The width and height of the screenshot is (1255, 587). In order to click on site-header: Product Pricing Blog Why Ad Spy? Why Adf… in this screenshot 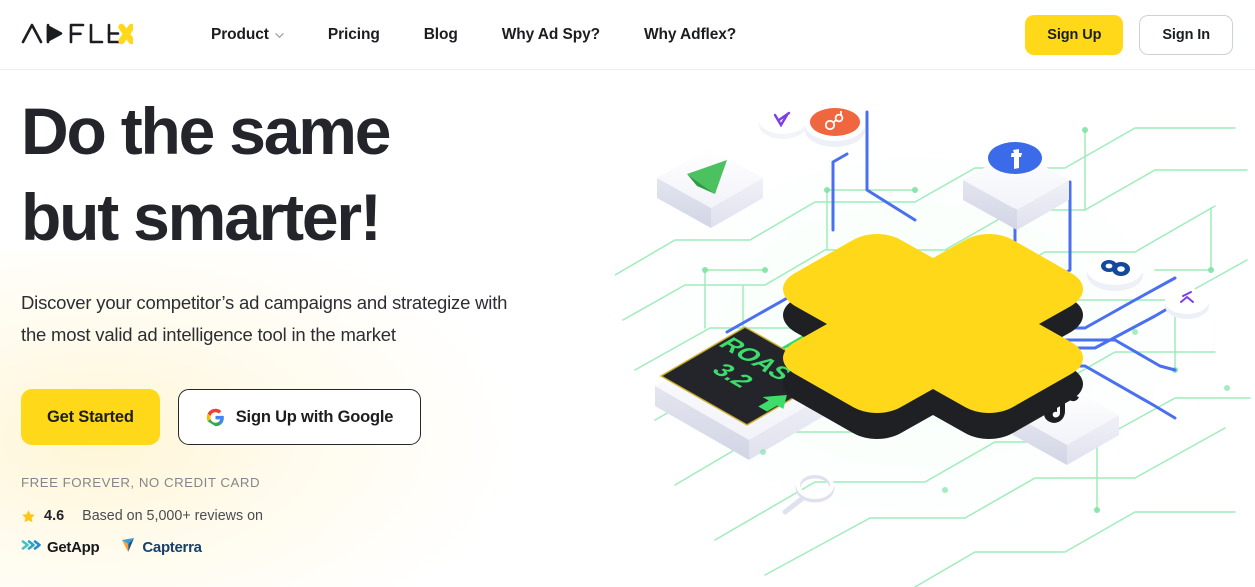, I will do `click(627, 35)`.